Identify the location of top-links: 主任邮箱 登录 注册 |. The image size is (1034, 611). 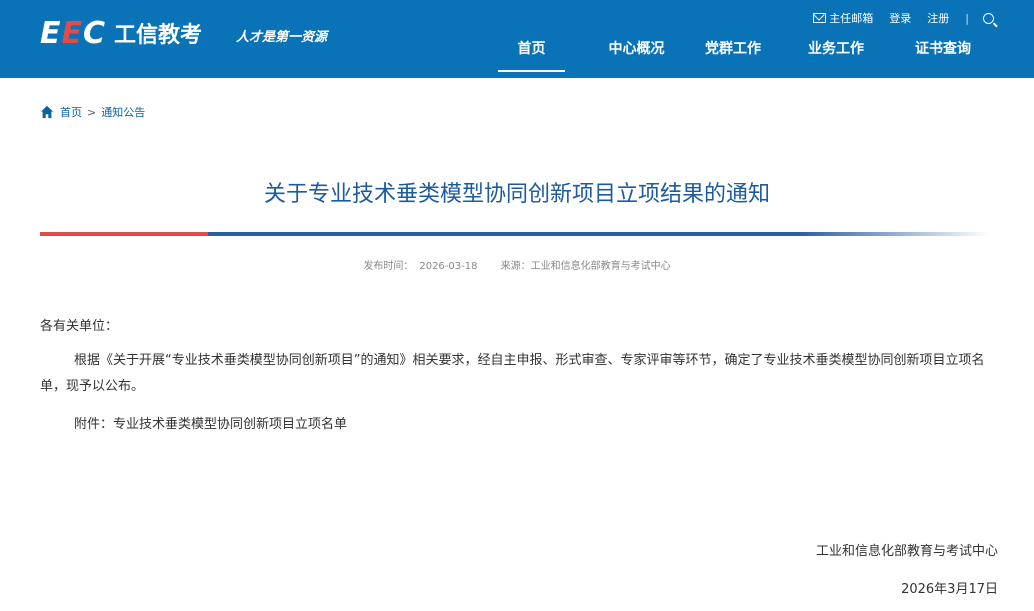
(895, 18).